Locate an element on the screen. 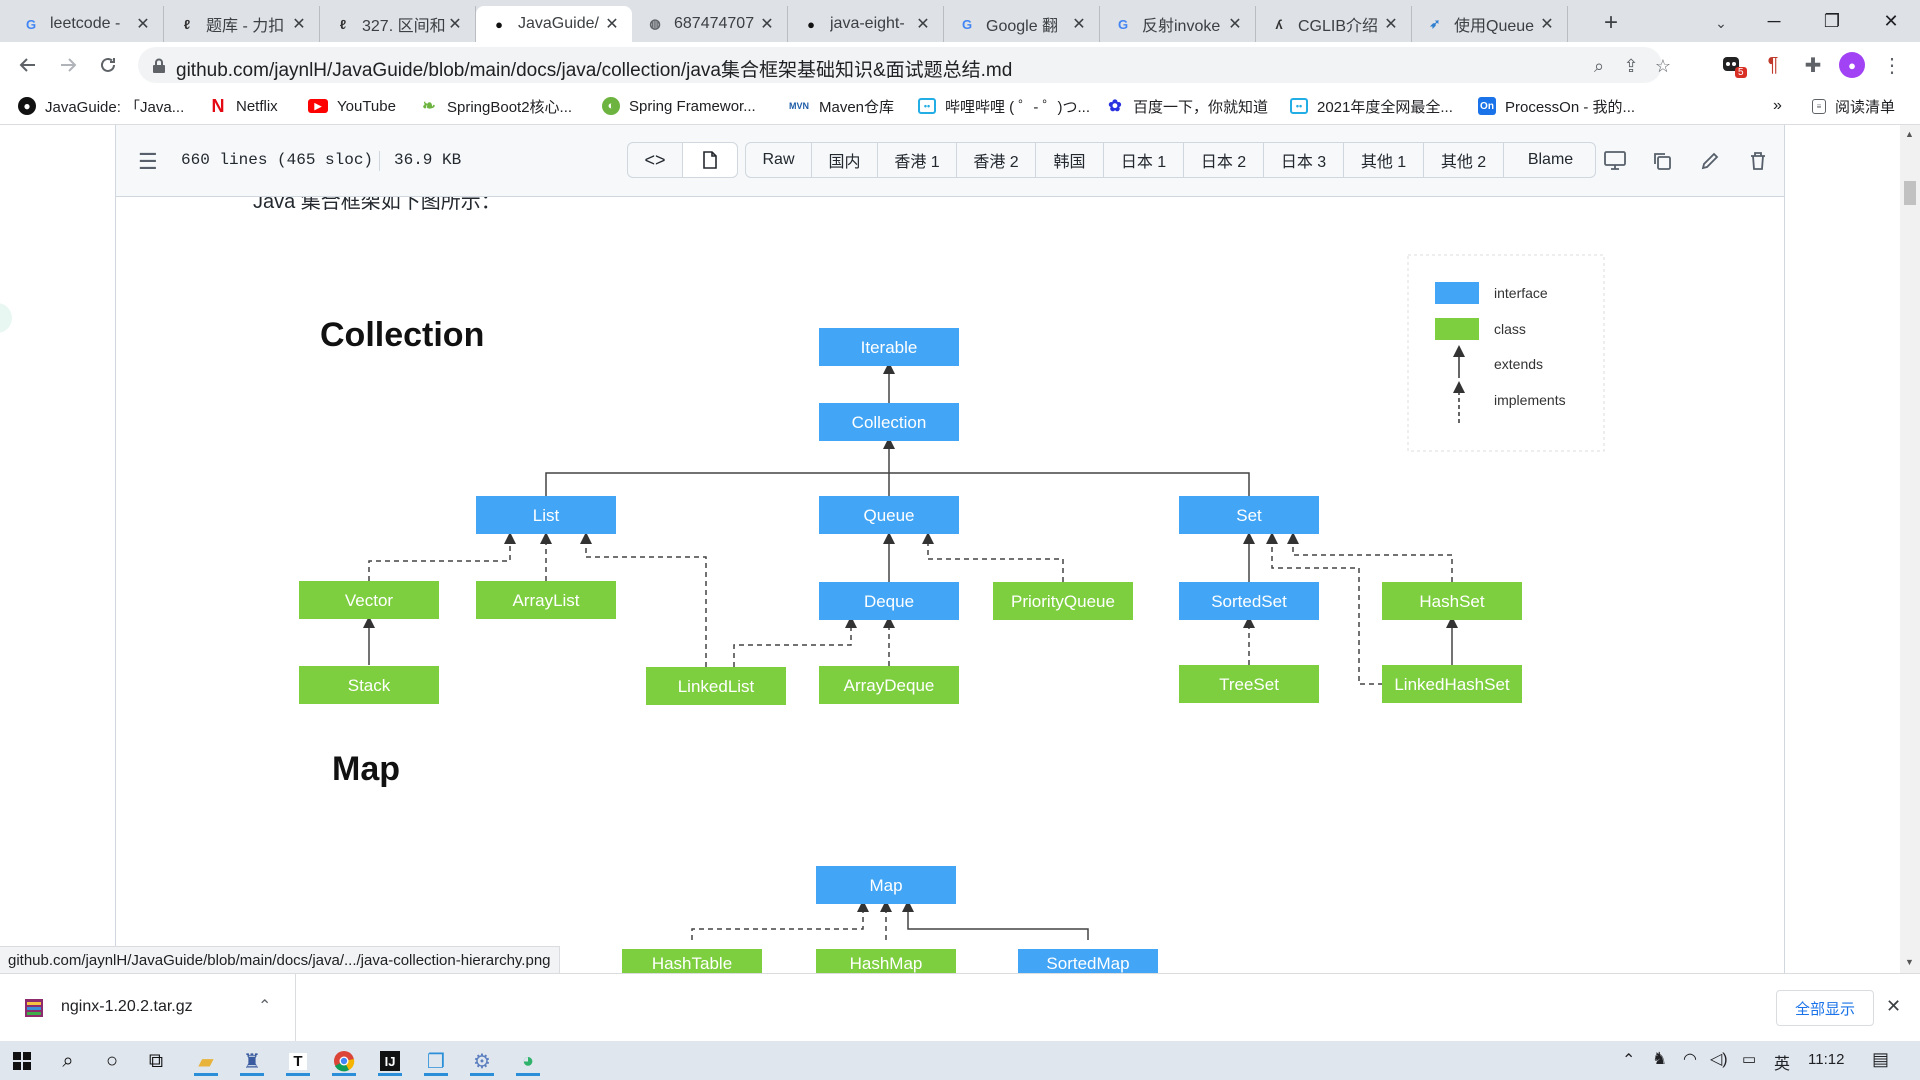  node-hashtable-label: HashTable is located at coordinates (692, 963).